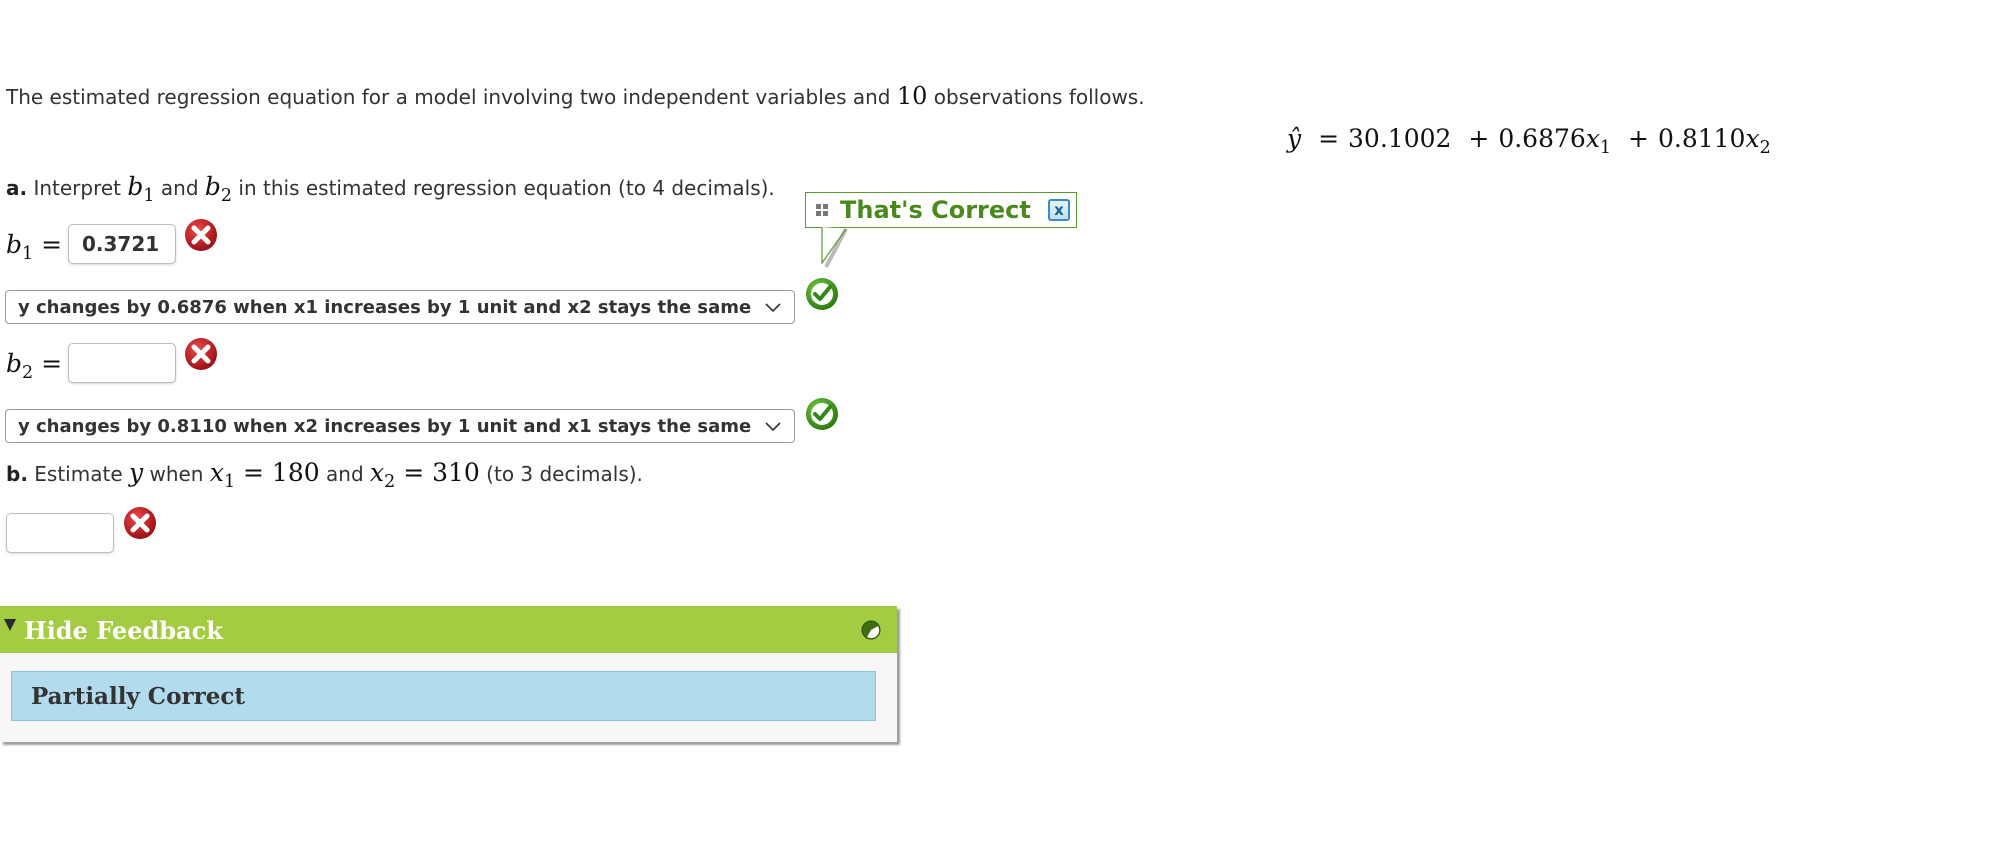 The height and width of the screenshot is (855, 1989). I want to click on intercept: 30.1002, so click(1400, 138).